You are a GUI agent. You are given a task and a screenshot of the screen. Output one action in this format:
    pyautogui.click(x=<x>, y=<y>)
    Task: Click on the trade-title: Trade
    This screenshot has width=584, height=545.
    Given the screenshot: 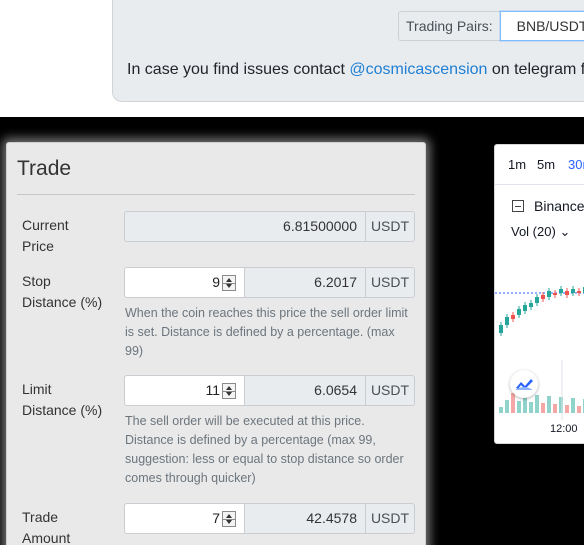 What is the action you would take?
    pyautogui.click(x=44, y=168)
    